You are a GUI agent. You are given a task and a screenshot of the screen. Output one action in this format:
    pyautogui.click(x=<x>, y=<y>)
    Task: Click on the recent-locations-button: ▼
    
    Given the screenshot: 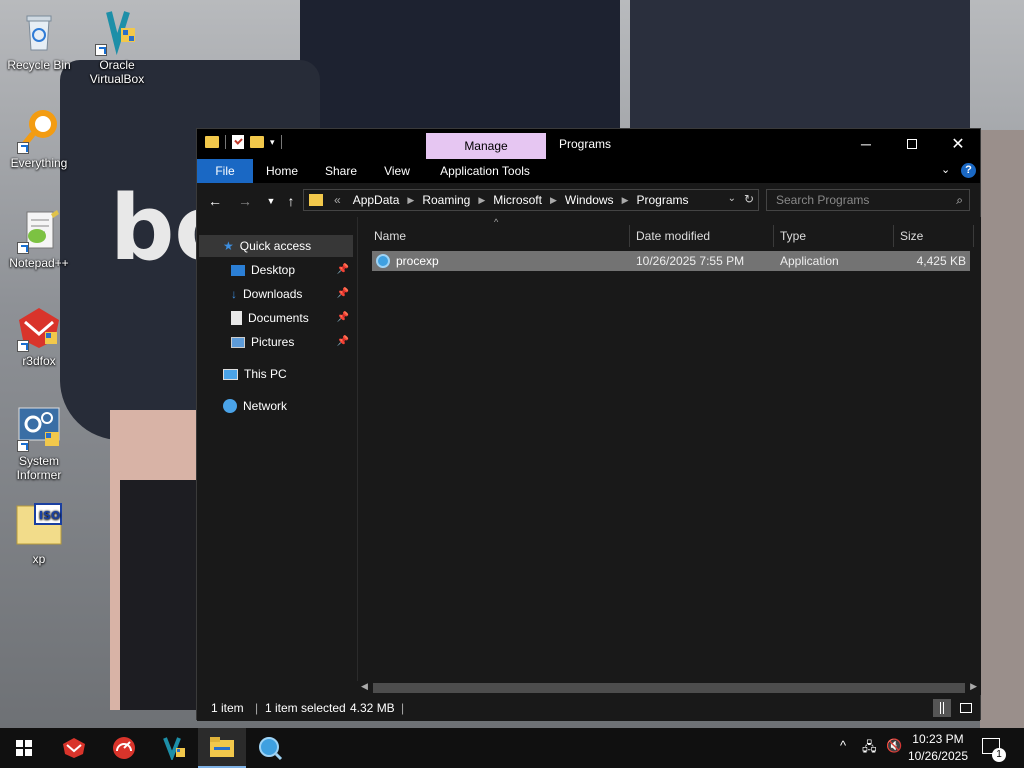 What is the action you would take?
    pyautogui.click(x=271, y=201)
    